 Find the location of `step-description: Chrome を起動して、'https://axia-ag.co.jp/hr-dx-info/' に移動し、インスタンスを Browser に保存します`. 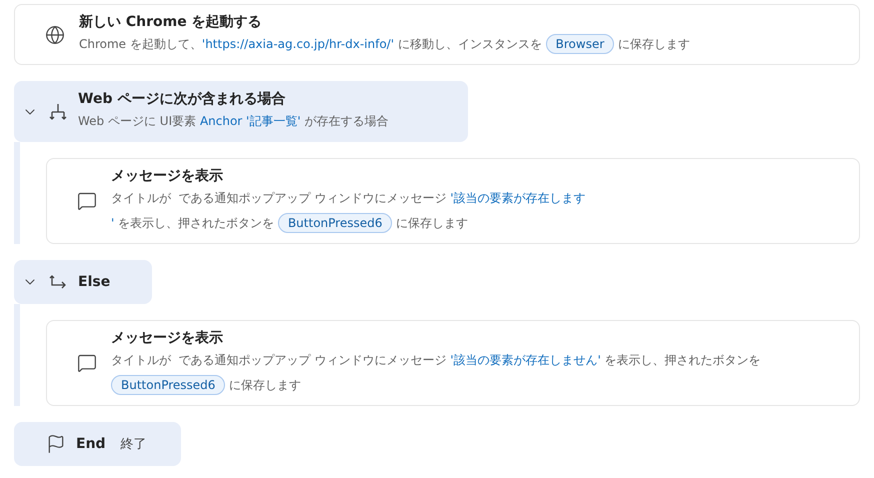

step-description: Chrome を起動して、'https://axia-ag.co.jp/hr-dx-info/' に移動し、インスタンスを Browser に保存します is located at coordinates (384, 44).